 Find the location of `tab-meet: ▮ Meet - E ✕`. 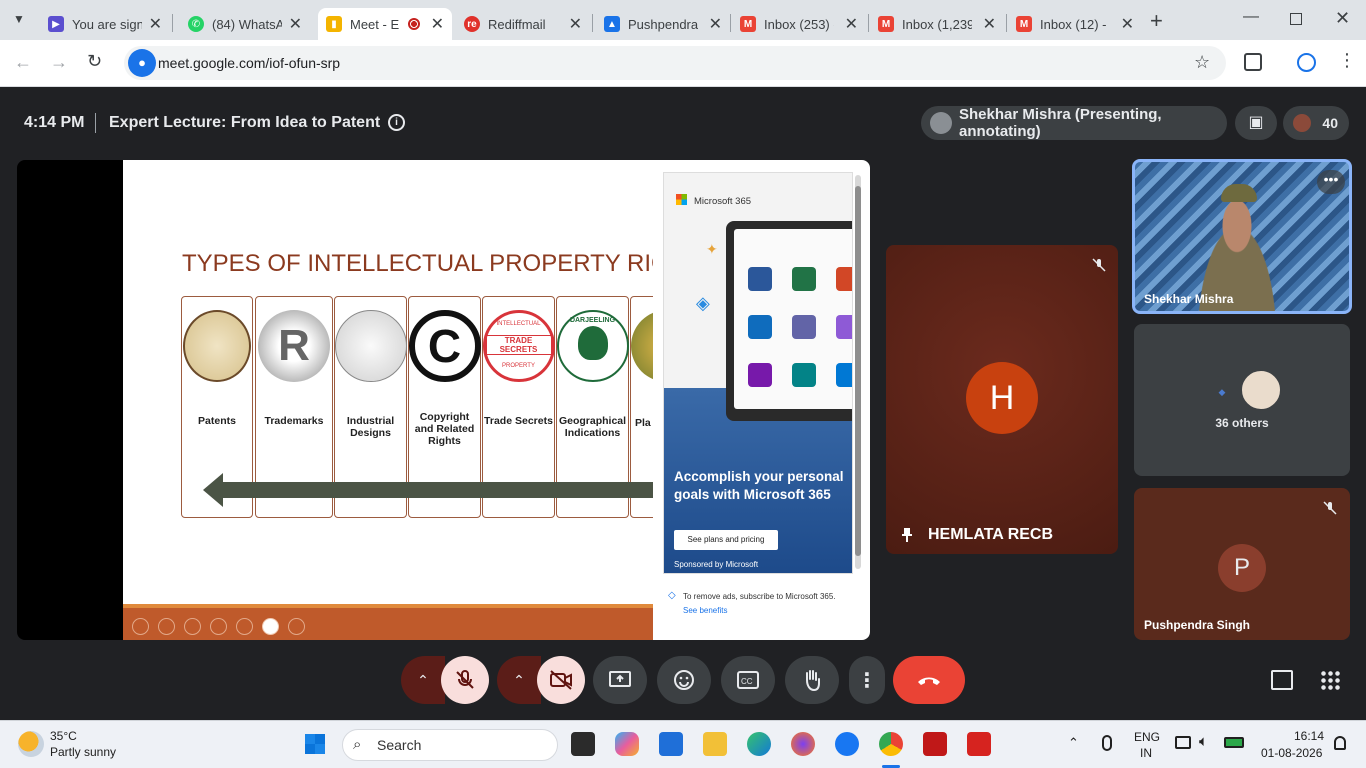

tab-meet: ▮ Meet - E ✕ is located at coordinates (385, 24).